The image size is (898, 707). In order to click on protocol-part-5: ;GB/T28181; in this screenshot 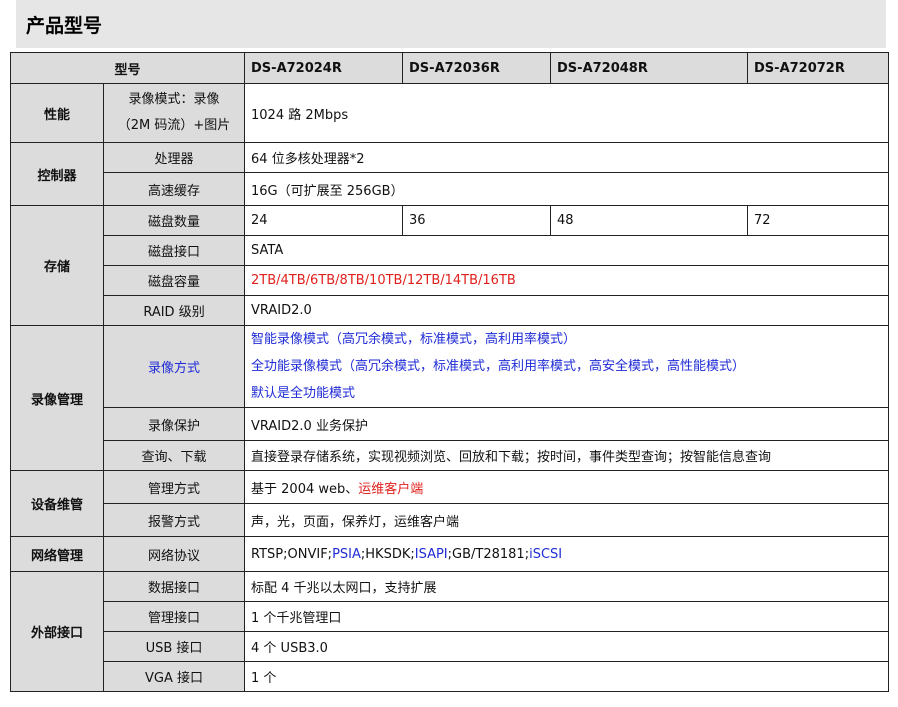, I will do `click(488, 554)`.